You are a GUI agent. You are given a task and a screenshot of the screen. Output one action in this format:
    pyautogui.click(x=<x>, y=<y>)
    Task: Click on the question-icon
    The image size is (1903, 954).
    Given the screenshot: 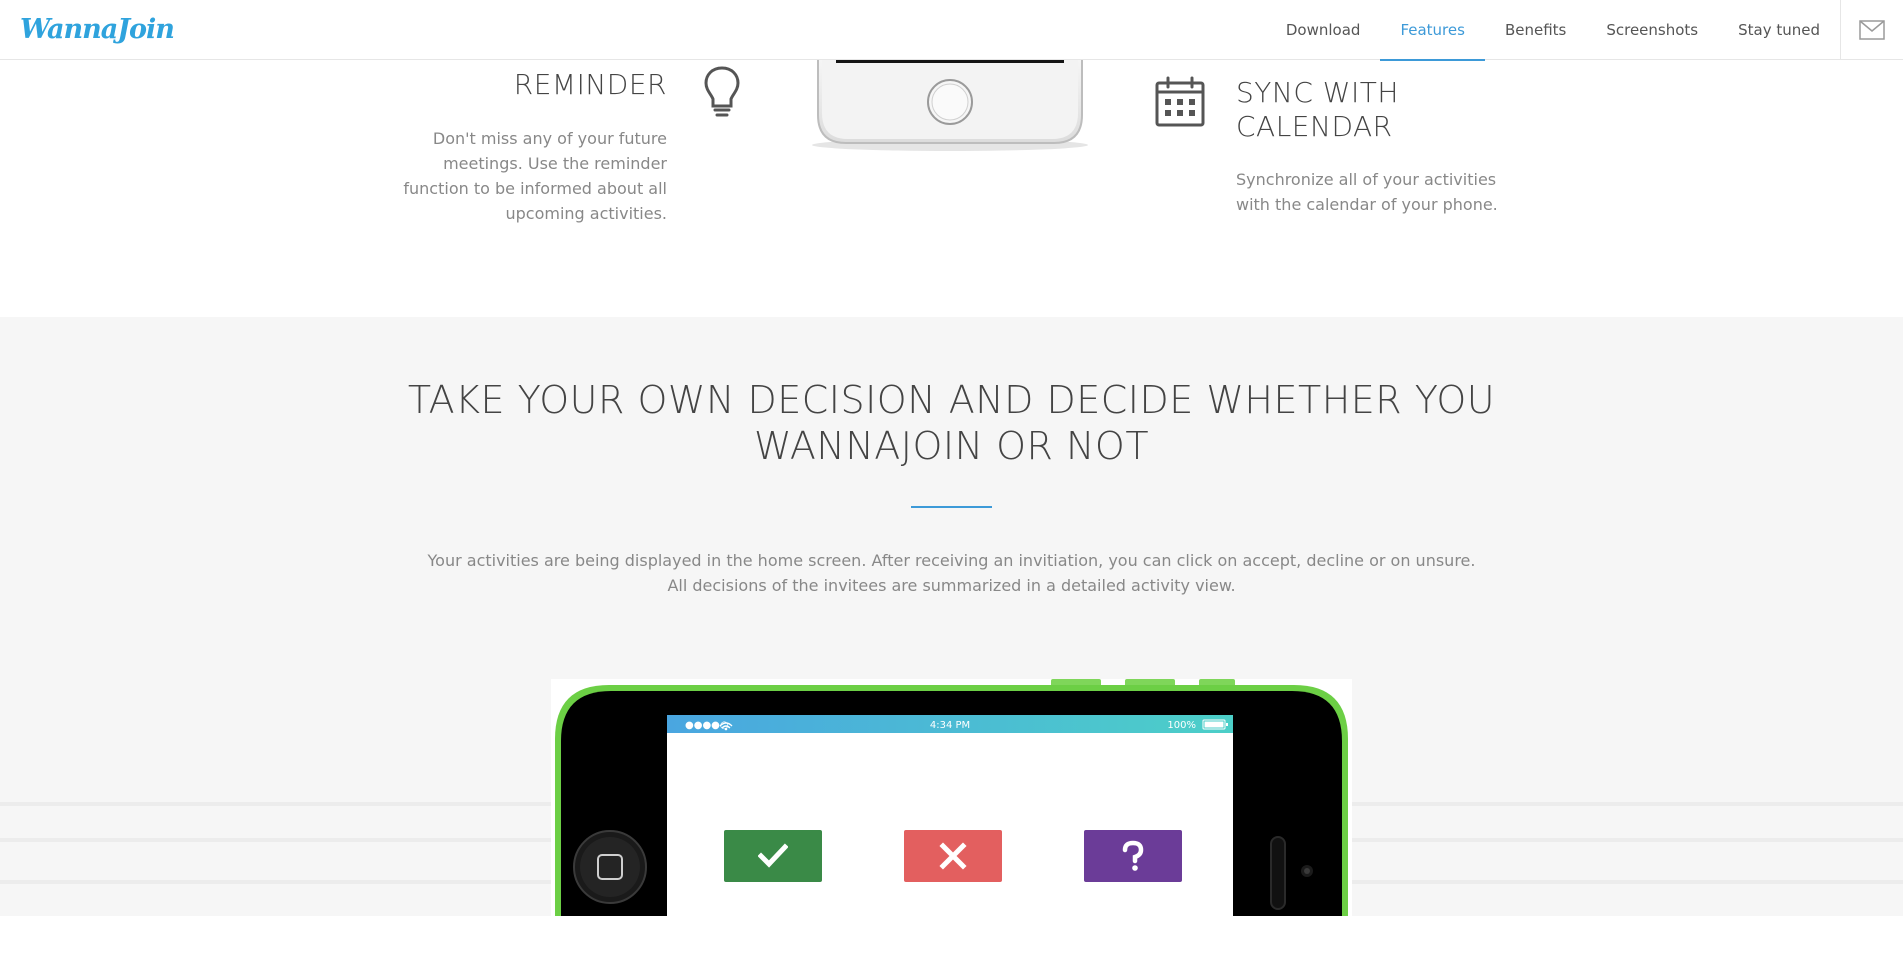 What is the action you would take?
    pyautogui.click(x=1133, y=855)
    